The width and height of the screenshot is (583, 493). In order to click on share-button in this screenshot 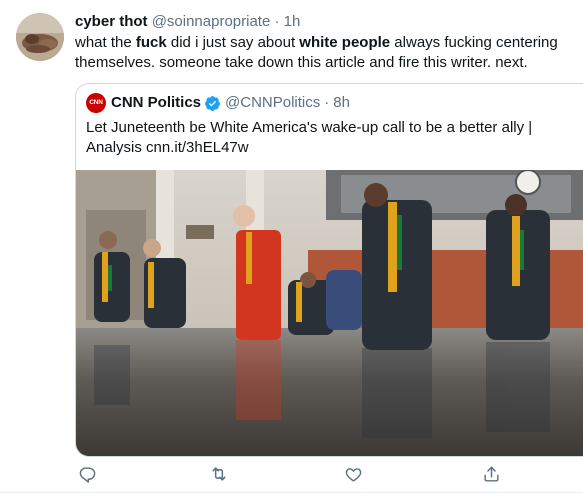, I will do `click(491, 474)`.